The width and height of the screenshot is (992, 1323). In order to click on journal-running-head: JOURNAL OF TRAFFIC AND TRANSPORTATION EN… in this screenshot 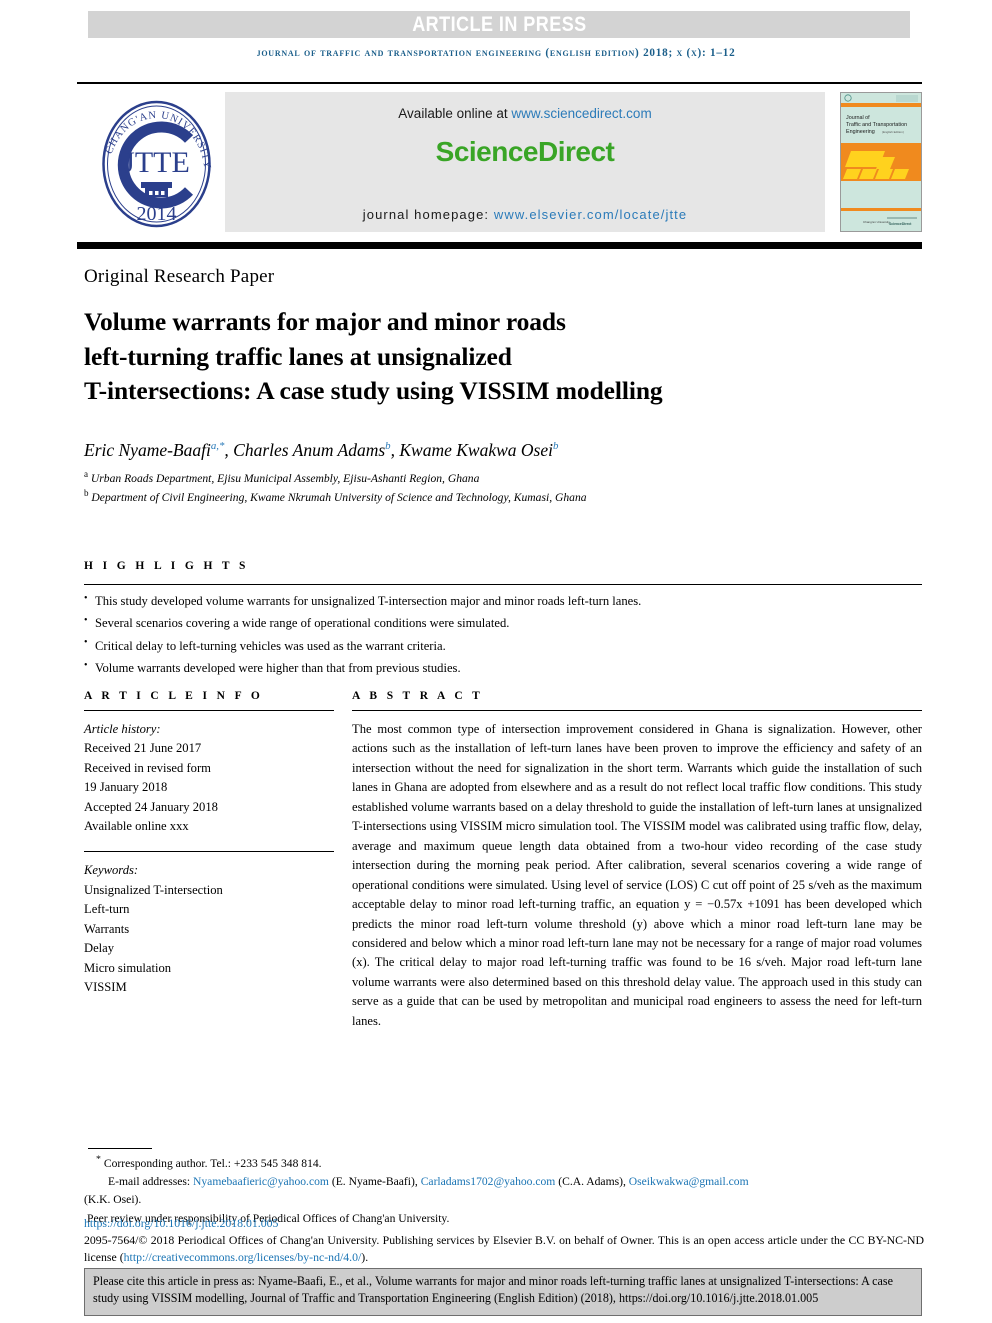, I will do `click(496, 53)`.